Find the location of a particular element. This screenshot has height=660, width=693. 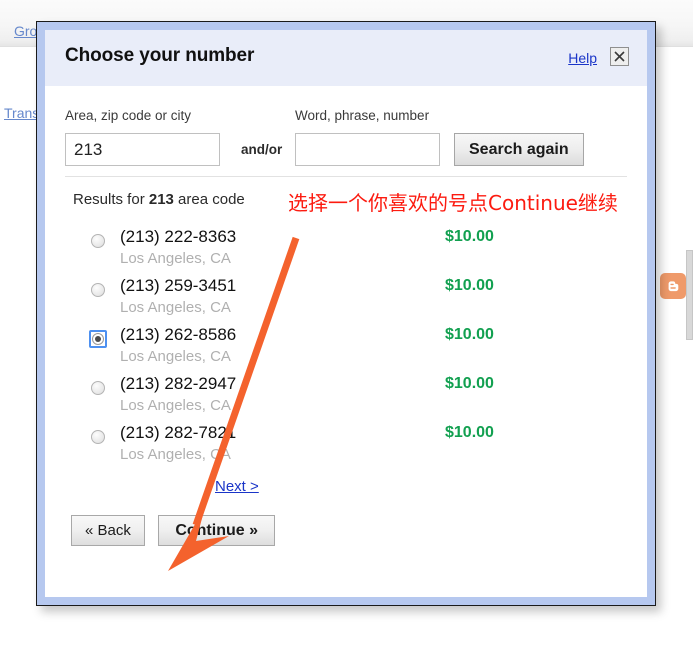

continue-button: Continue » is located at coordinates (216, 530).